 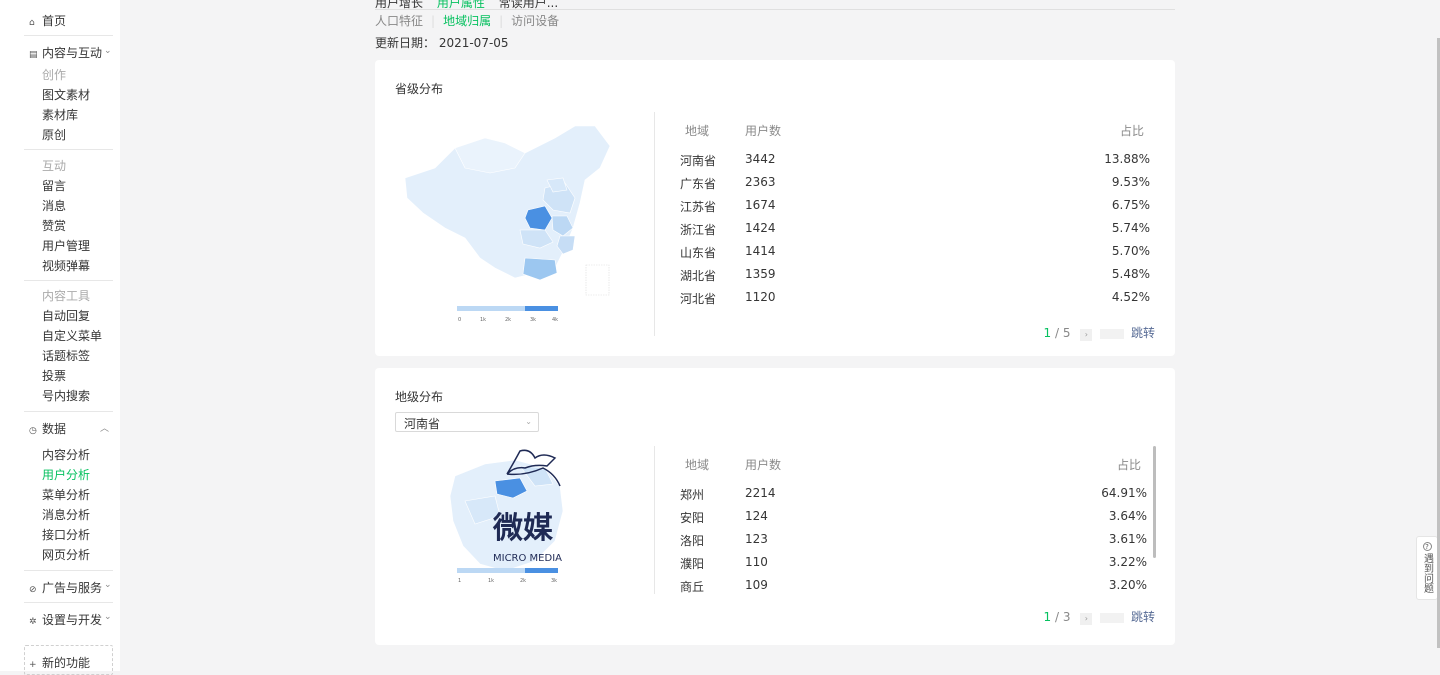 What do you see at coordinates (66, 514) in the screenshot?
I see `sidebar-item-message-analysis: 消息分析` at bounding box center [66, 514].